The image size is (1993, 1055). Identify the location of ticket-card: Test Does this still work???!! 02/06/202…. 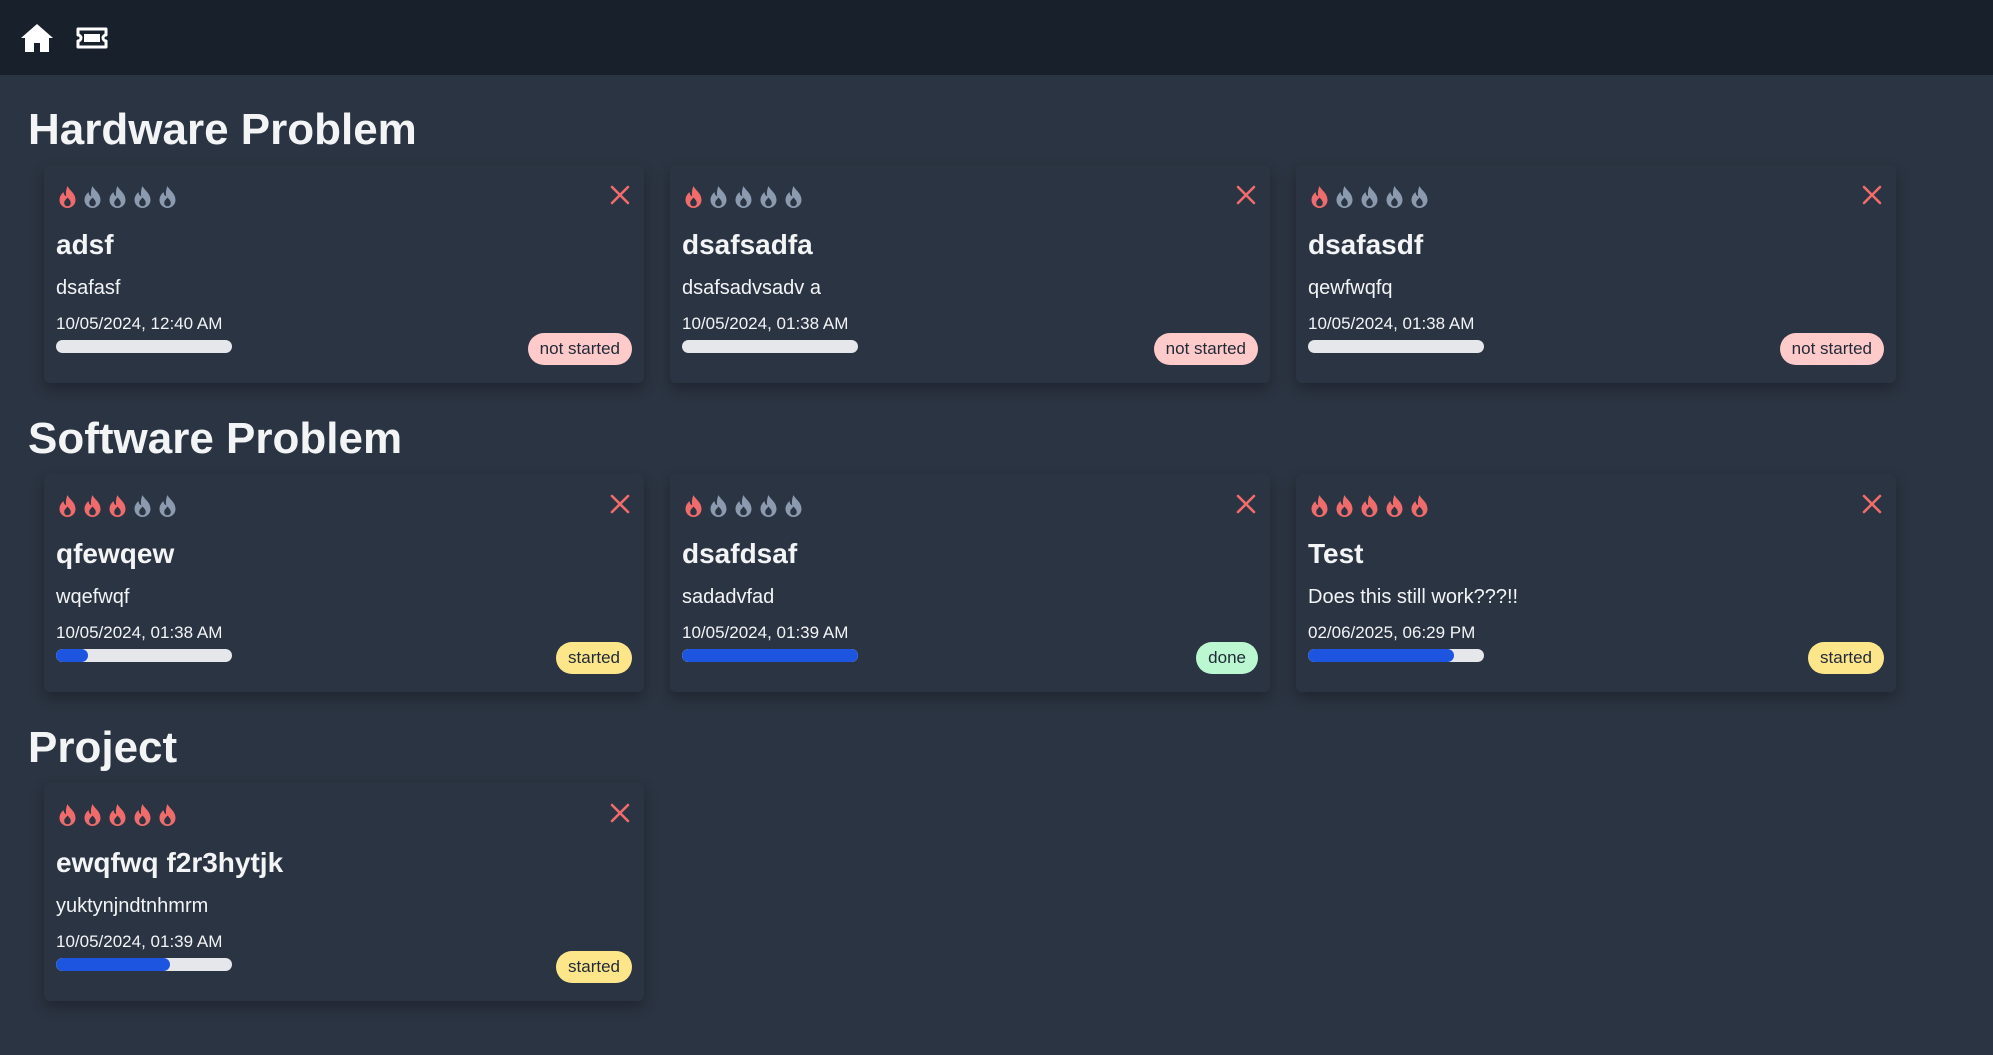
(1596, 583).